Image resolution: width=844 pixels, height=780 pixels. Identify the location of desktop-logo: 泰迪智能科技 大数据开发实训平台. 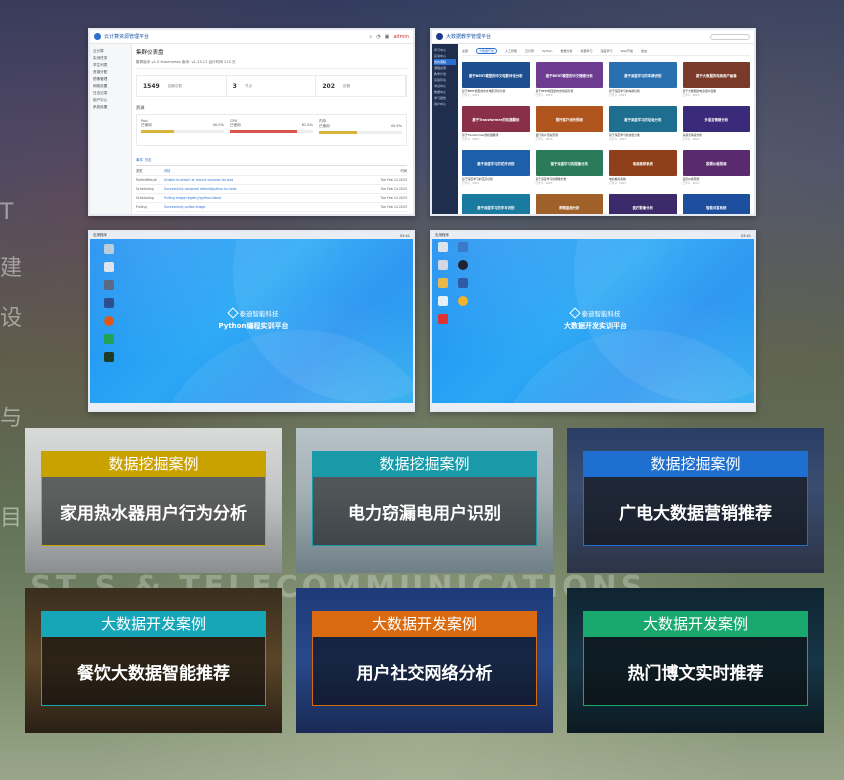
(595, 319).